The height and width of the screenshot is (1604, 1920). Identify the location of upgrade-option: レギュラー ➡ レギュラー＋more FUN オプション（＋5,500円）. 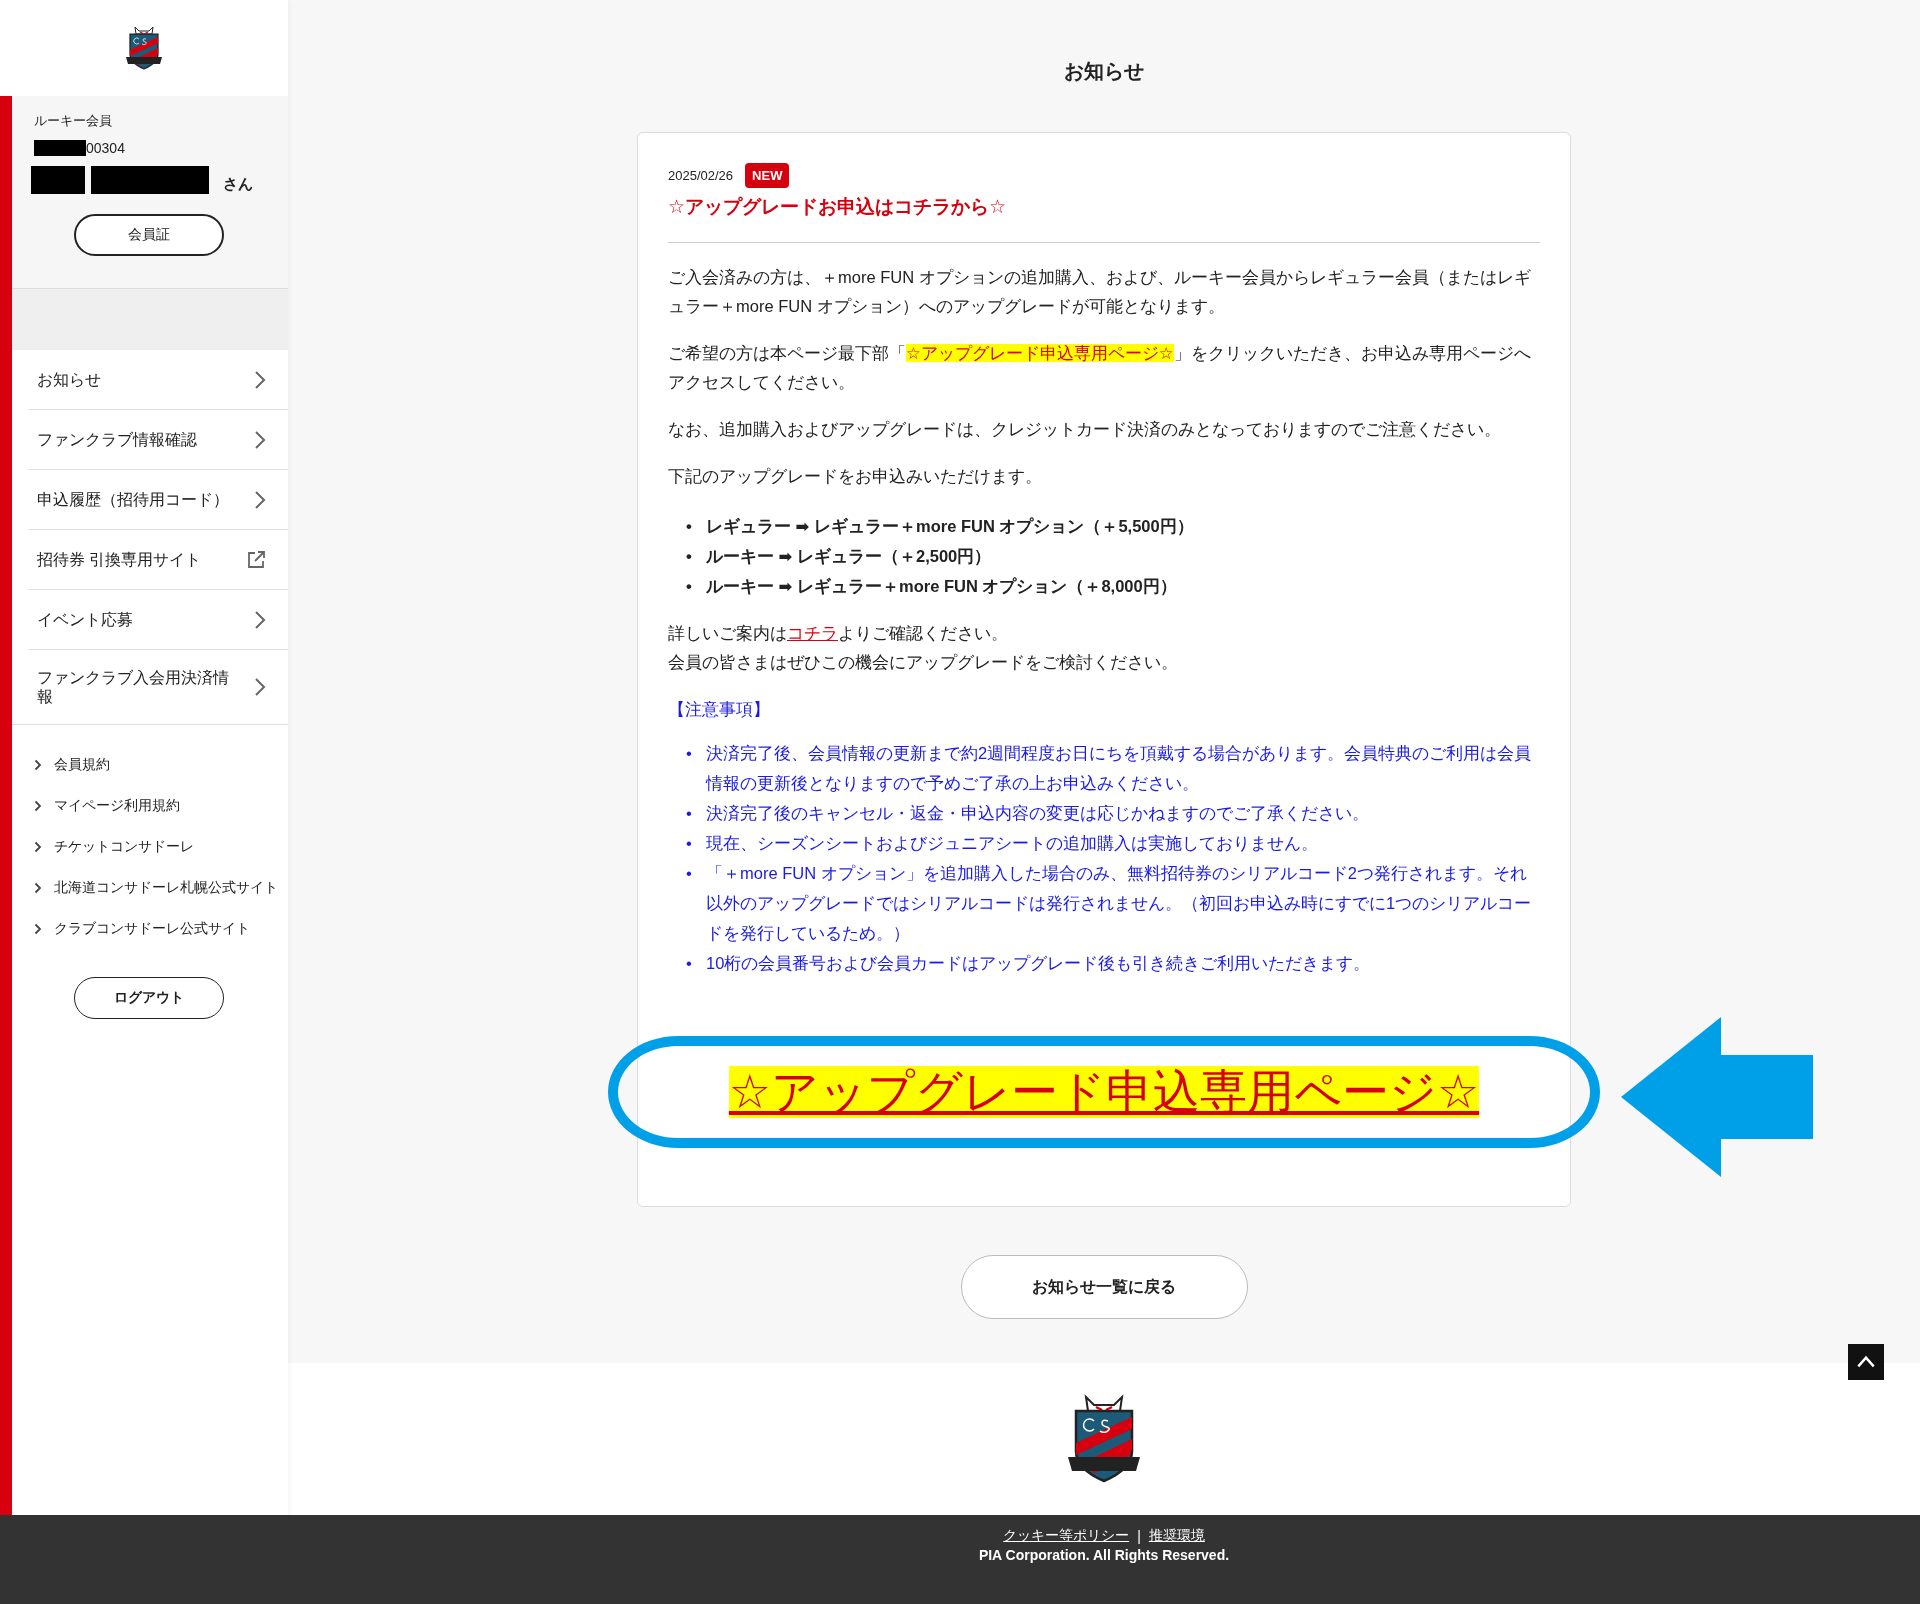
(950, 526).